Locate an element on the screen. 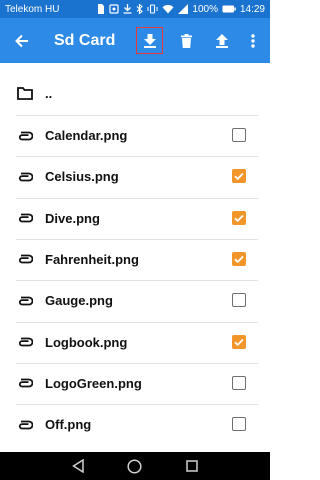  status-bar: Telekom HU 100% 14:29 is located at coordinates (135, 9).